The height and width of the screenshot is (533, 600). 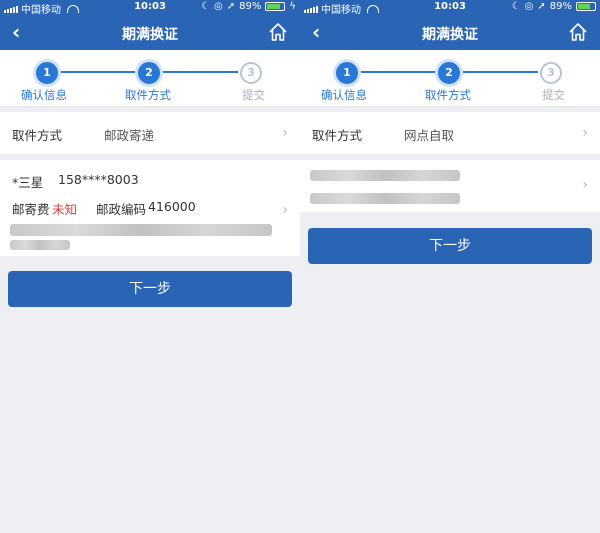 I want to click on address-card: *三星 158****8003 邮寄费 未知 邮政编码 416000 ›, so click(x=150, y=208).